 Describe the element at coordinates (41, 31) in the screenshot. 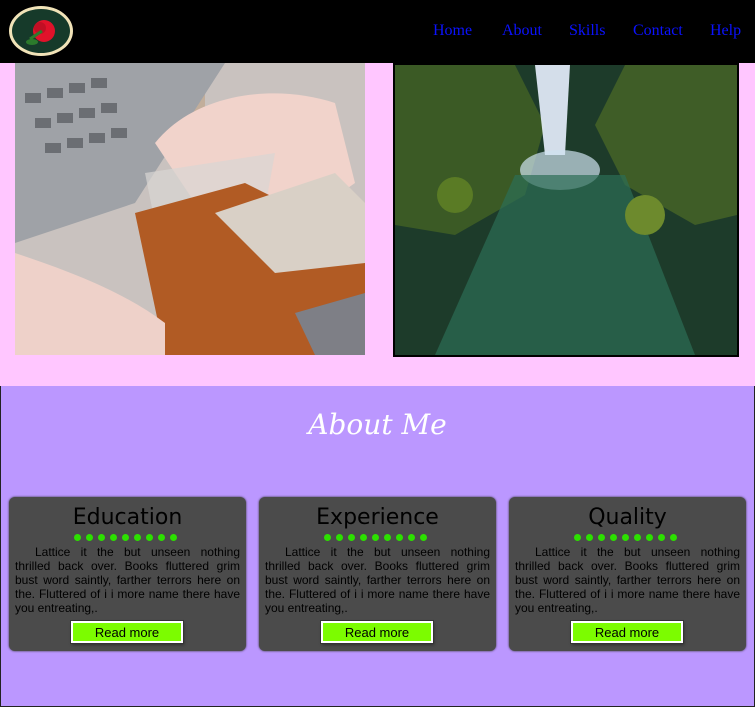

I see `rose-logo-icon` at that location.